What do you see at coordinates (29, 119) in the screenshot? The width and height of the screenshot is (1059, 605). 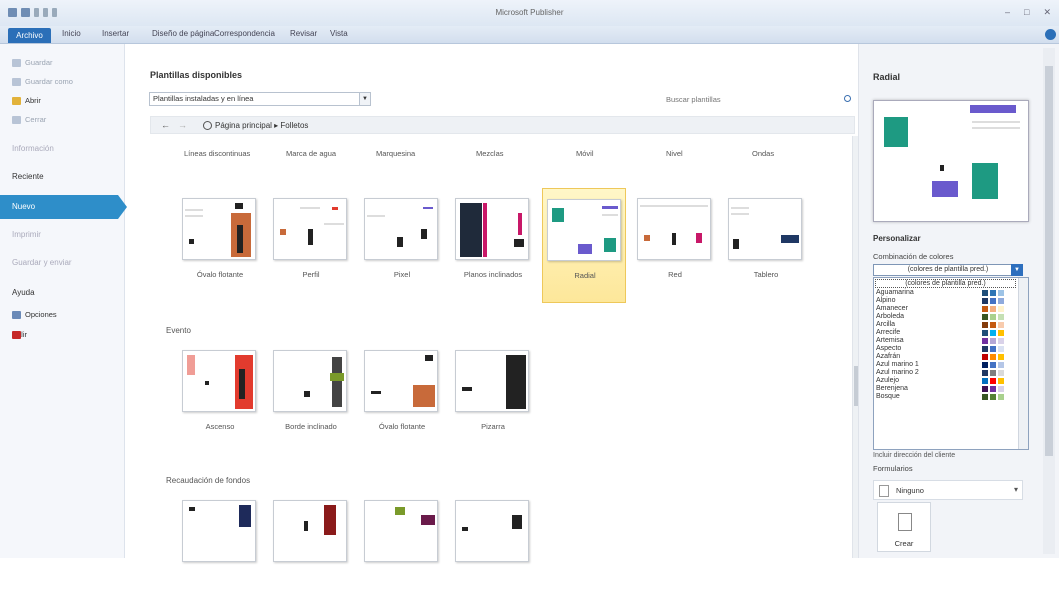 I see `nav-cerrar: Cerrar` at bounding box center [29, 119].